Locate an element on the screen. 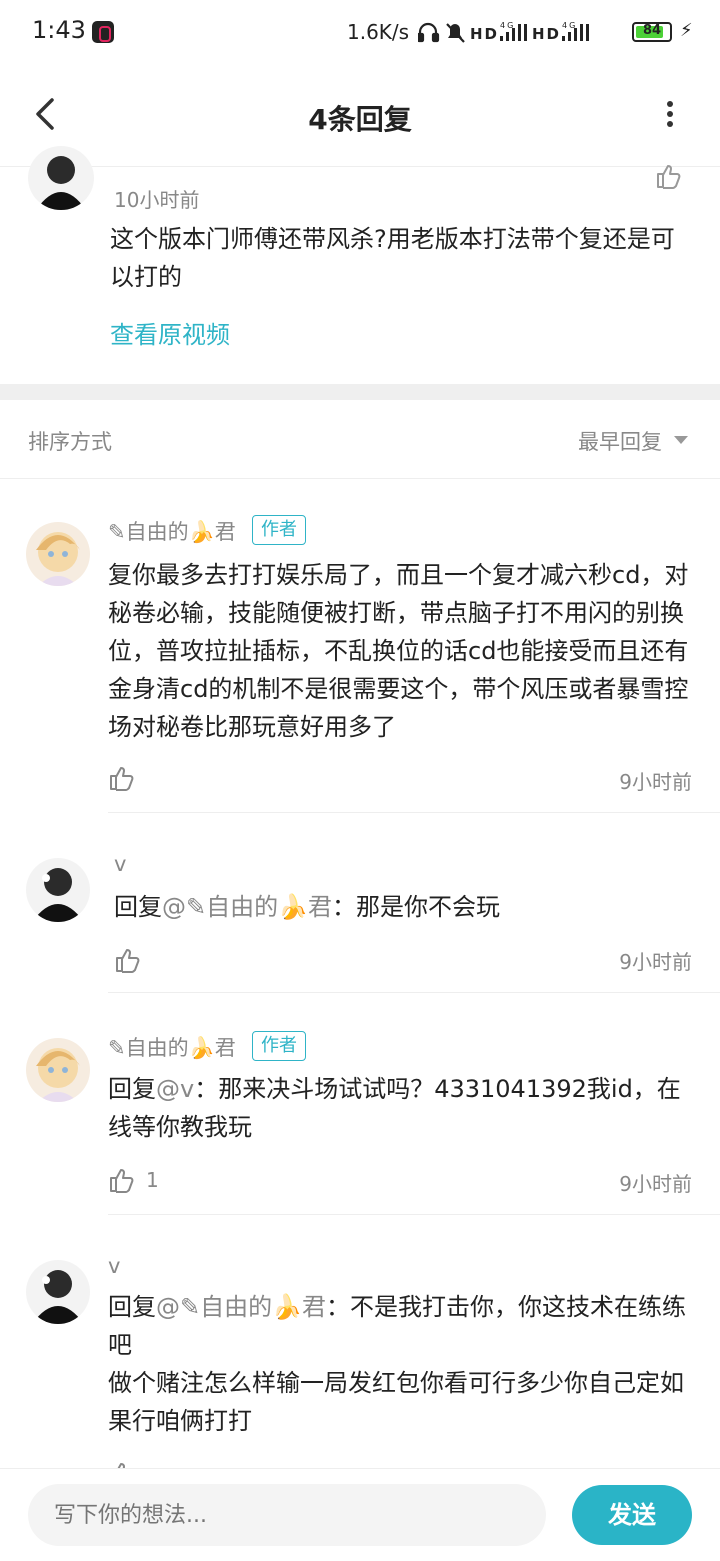  battery-icon: 84 is located at coordinates (652, 32).